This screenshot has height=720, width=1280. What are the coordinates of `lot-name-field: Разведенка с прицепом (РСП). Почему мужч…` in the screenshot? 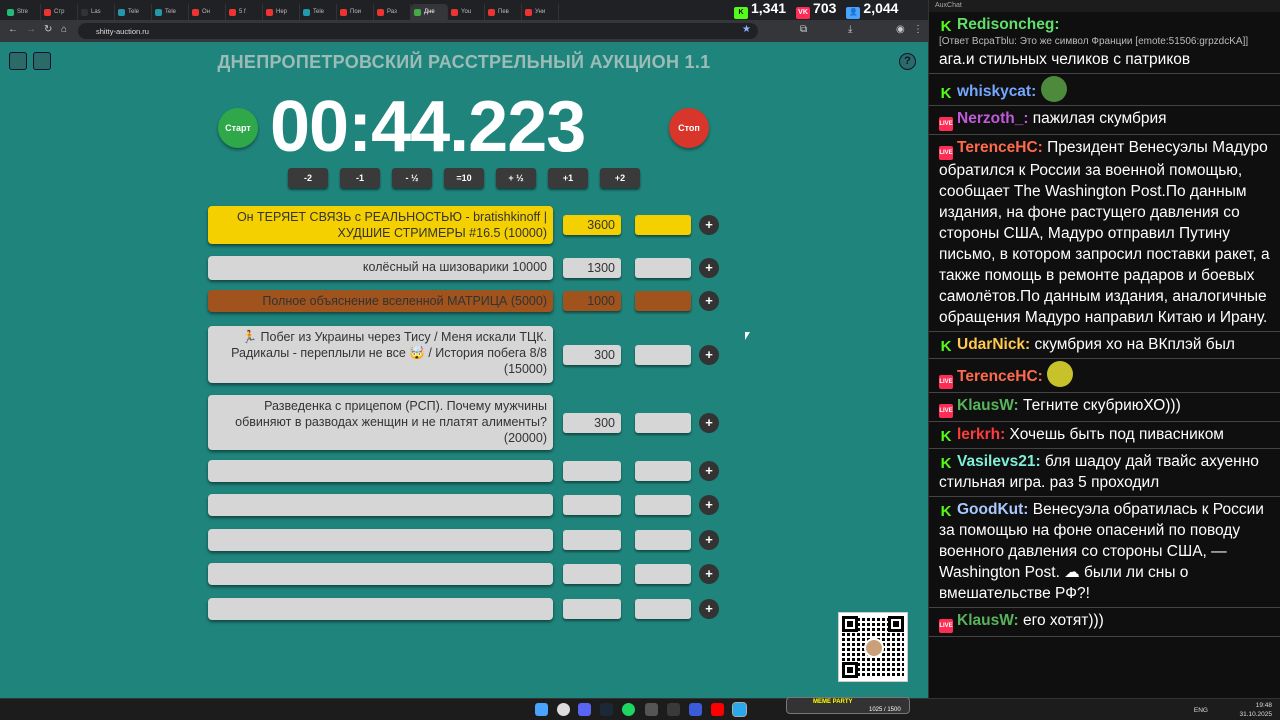 It's located at (380, 422).